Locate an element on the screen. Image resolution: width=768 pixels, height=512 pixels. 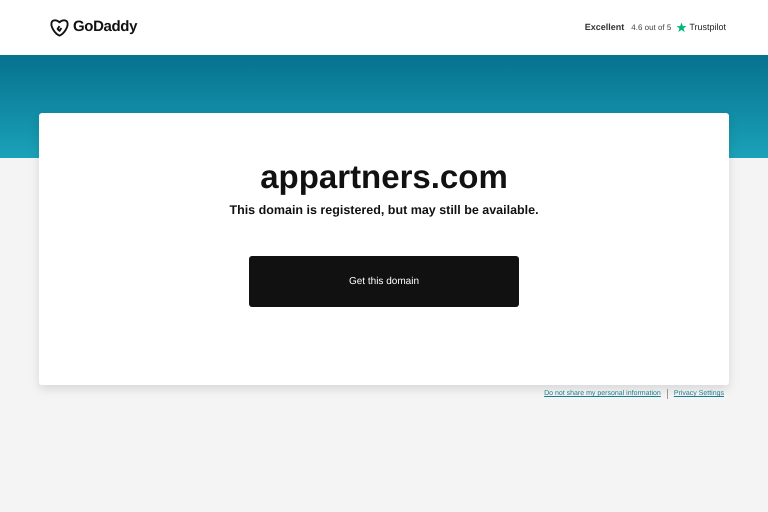
logo-icon is located at coordinates (59, 27).